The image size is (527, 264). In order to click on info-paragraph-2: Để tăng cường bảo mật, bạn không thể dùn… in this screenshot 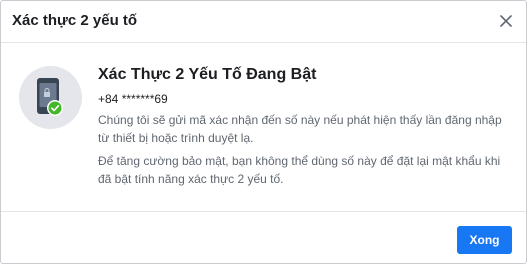, I will do `click(299, 170)`.